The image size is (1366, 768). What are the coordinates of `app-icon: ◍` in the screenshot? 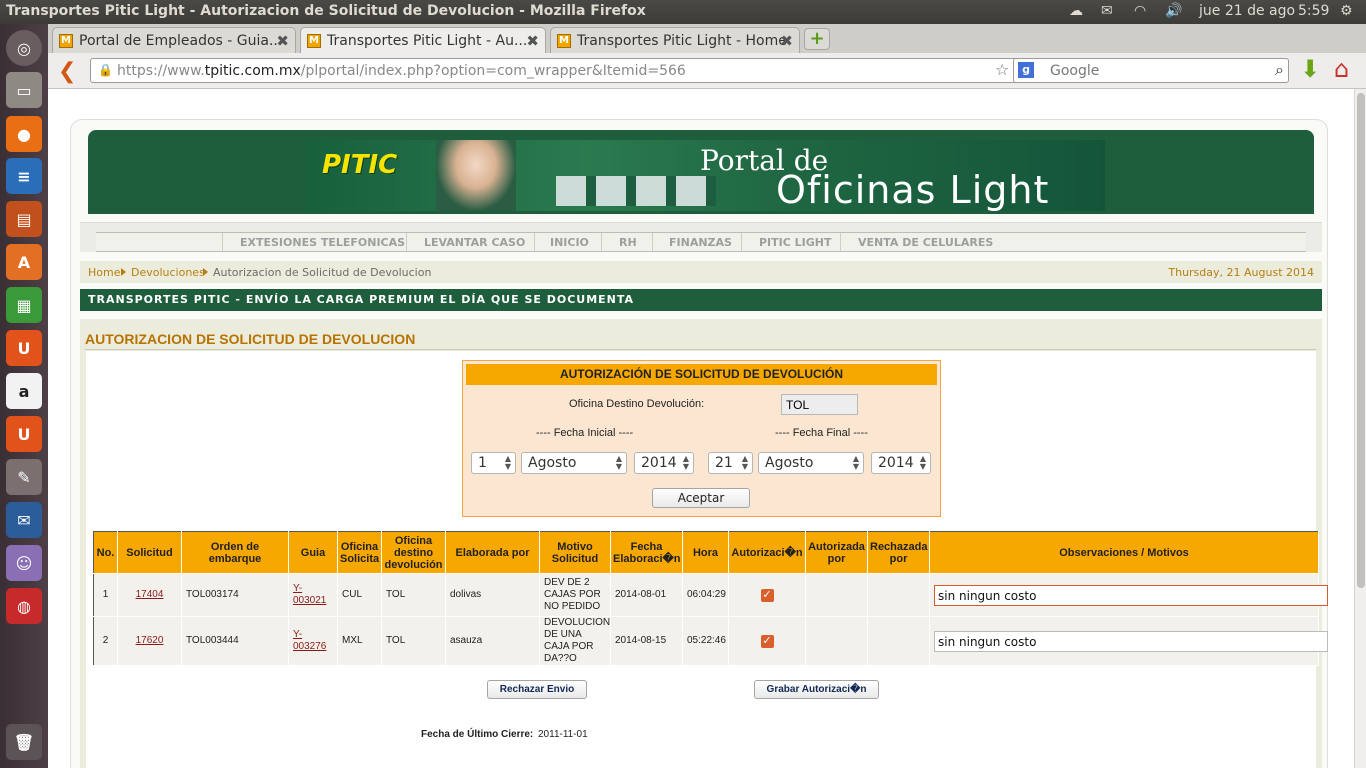 It's located at (24, 606).